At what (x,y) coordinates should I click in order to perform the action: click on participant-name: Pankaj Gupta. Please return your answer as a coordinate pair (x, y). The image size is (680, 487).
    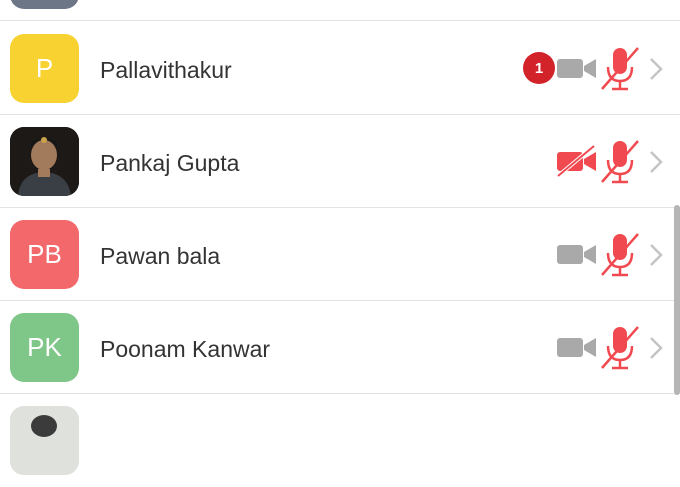
    Looking at the image, I should click on (170, 163).